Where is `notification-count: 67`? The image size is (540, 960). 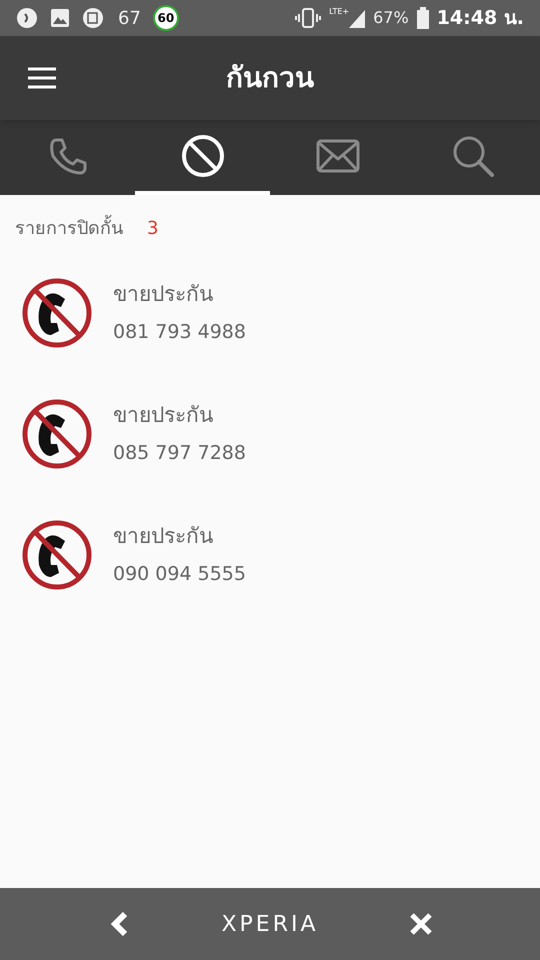 notification-count: 67 is located at coordinates (129, 18).